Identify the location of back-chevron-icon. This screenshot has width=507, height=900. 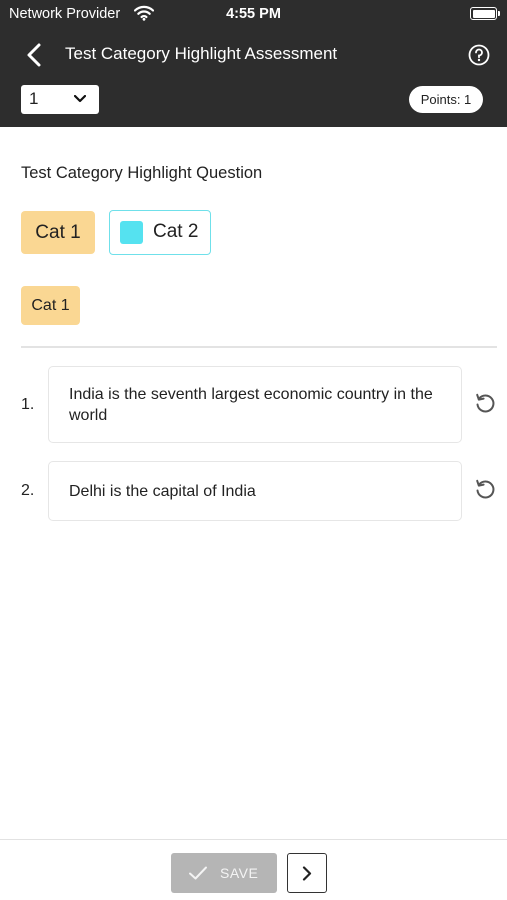
(35, 55).